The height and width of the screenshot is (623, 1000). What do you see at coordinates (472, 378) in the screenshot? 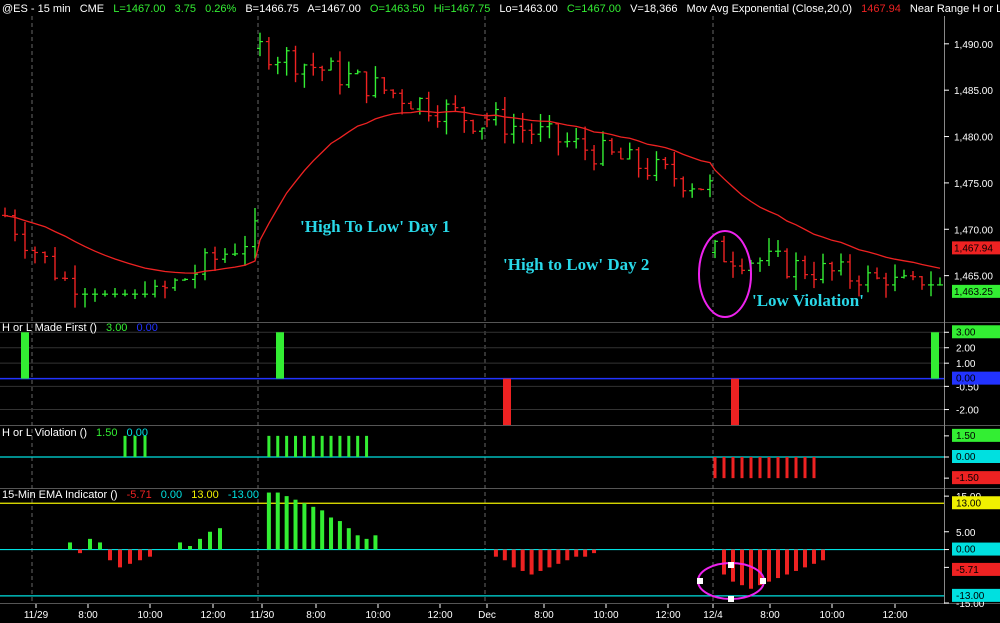
I see `hl-first-panel` at bounding box center [472, 378].